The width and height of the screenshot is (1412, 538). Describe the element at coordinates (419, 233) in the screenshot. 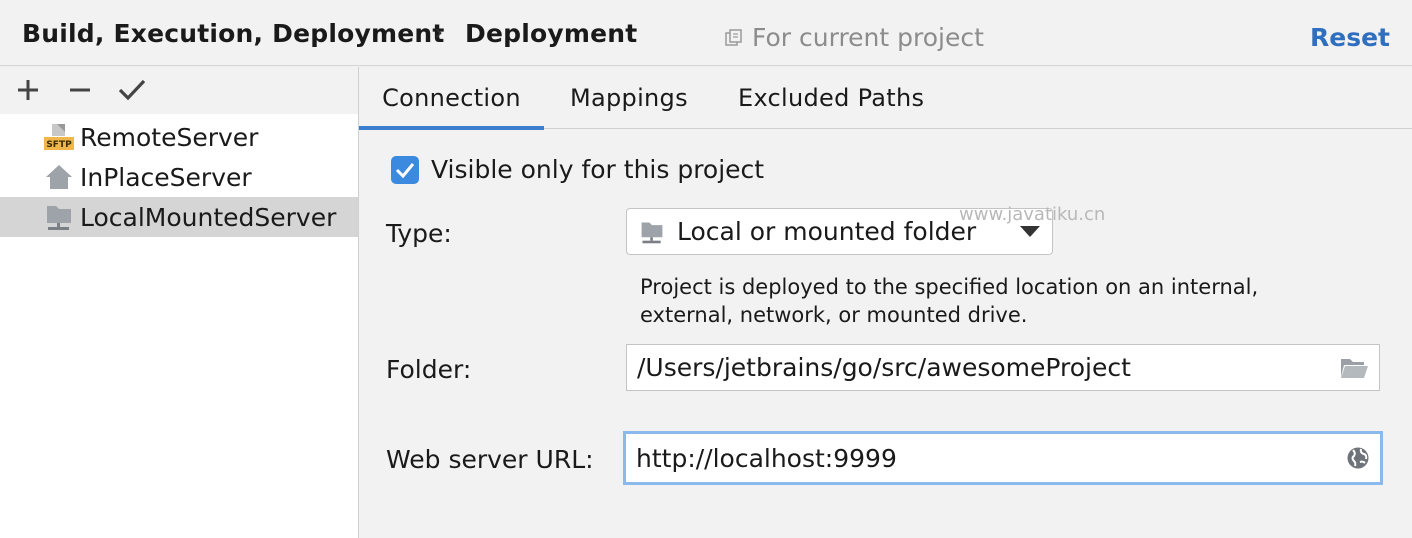

I see `type-label: Type:` at that location.